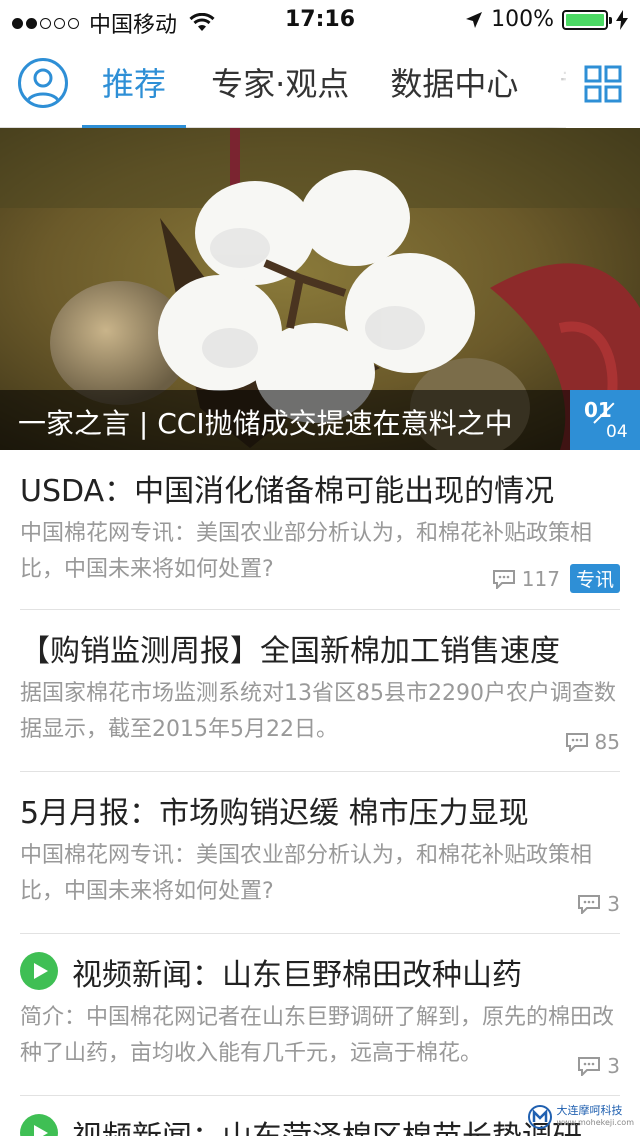  Describe the element at coordinates (134, 84) in the screenshot. I see `tab-recommend: 推荐` at that location.